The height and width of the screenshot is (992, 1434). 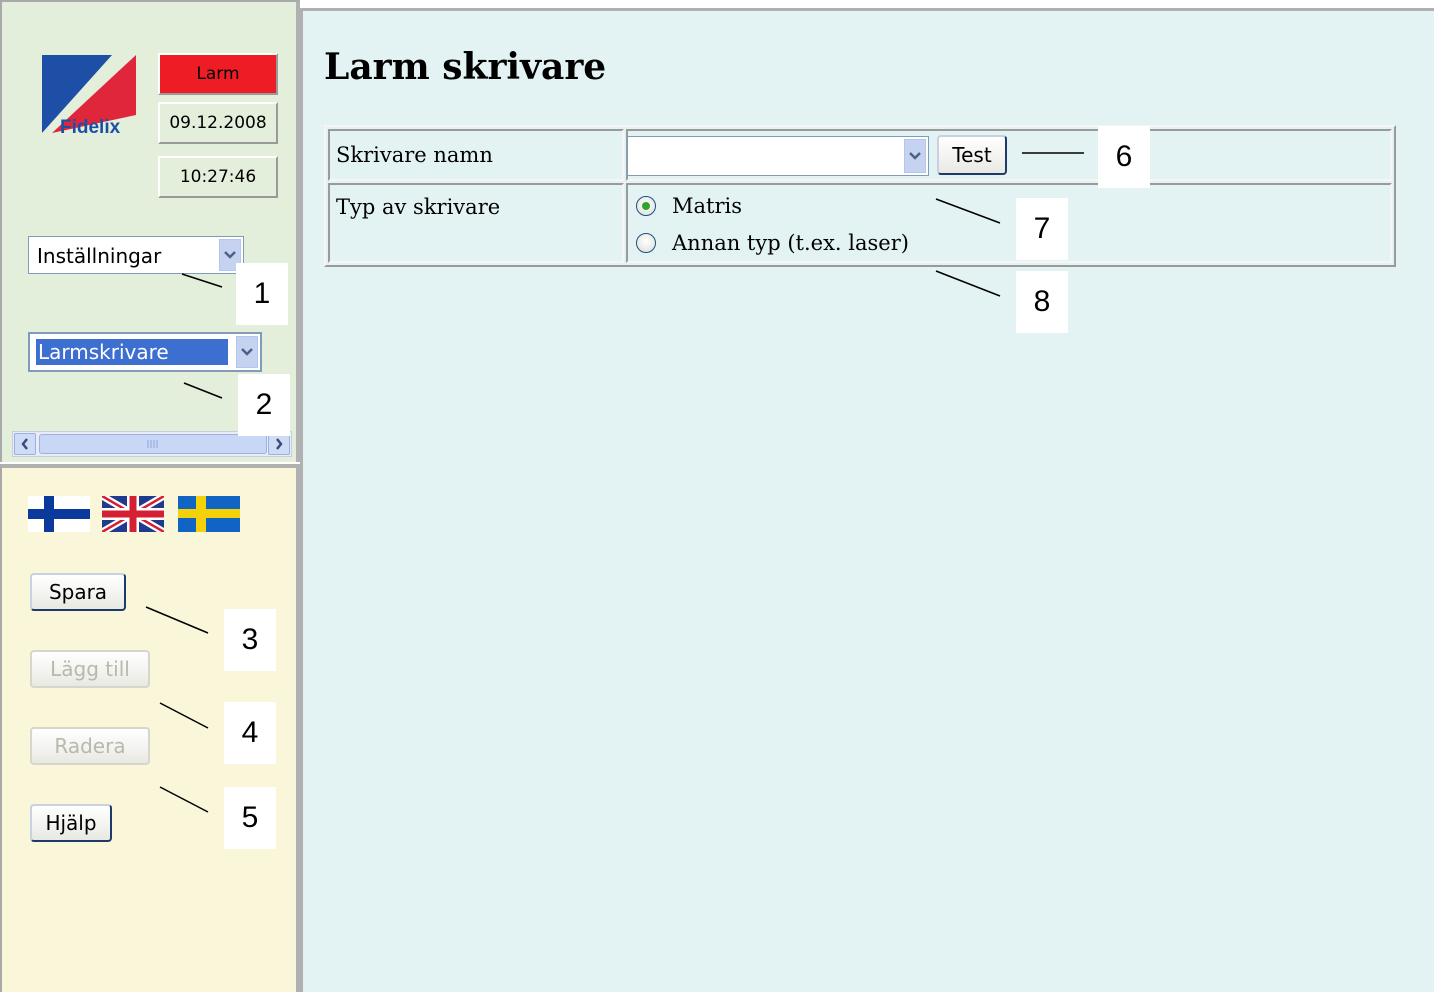 What do you see at coordinates (153, 444) in the screenshot?
I see `scrollbar-thumb` at bounding box center [153, 444].